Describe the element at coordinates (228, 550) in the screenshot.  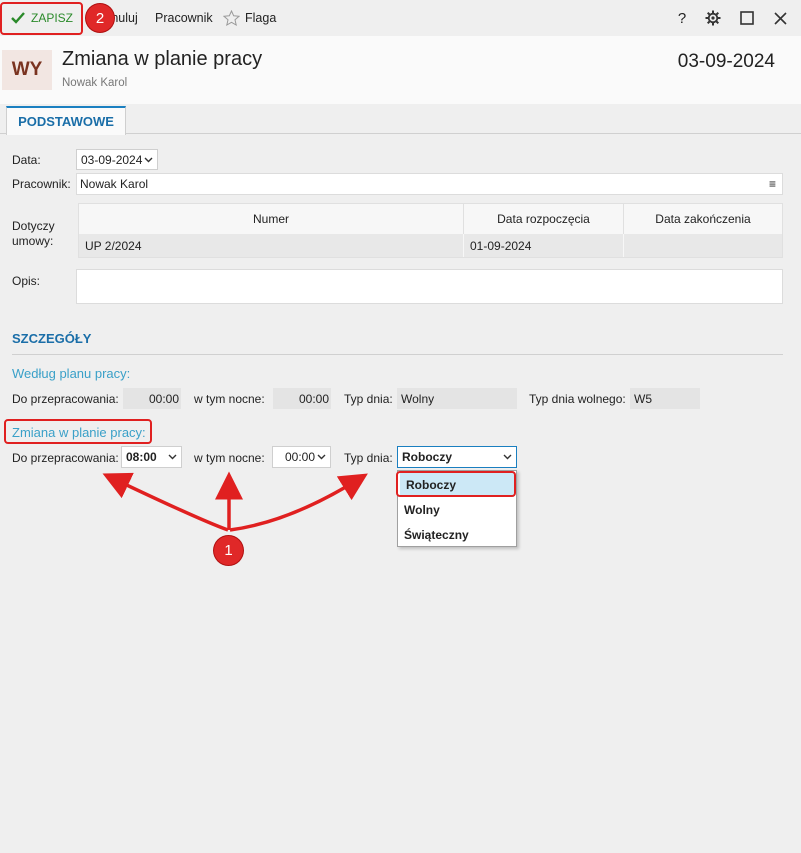
I see `annotation-marker-1: 1` at that location.